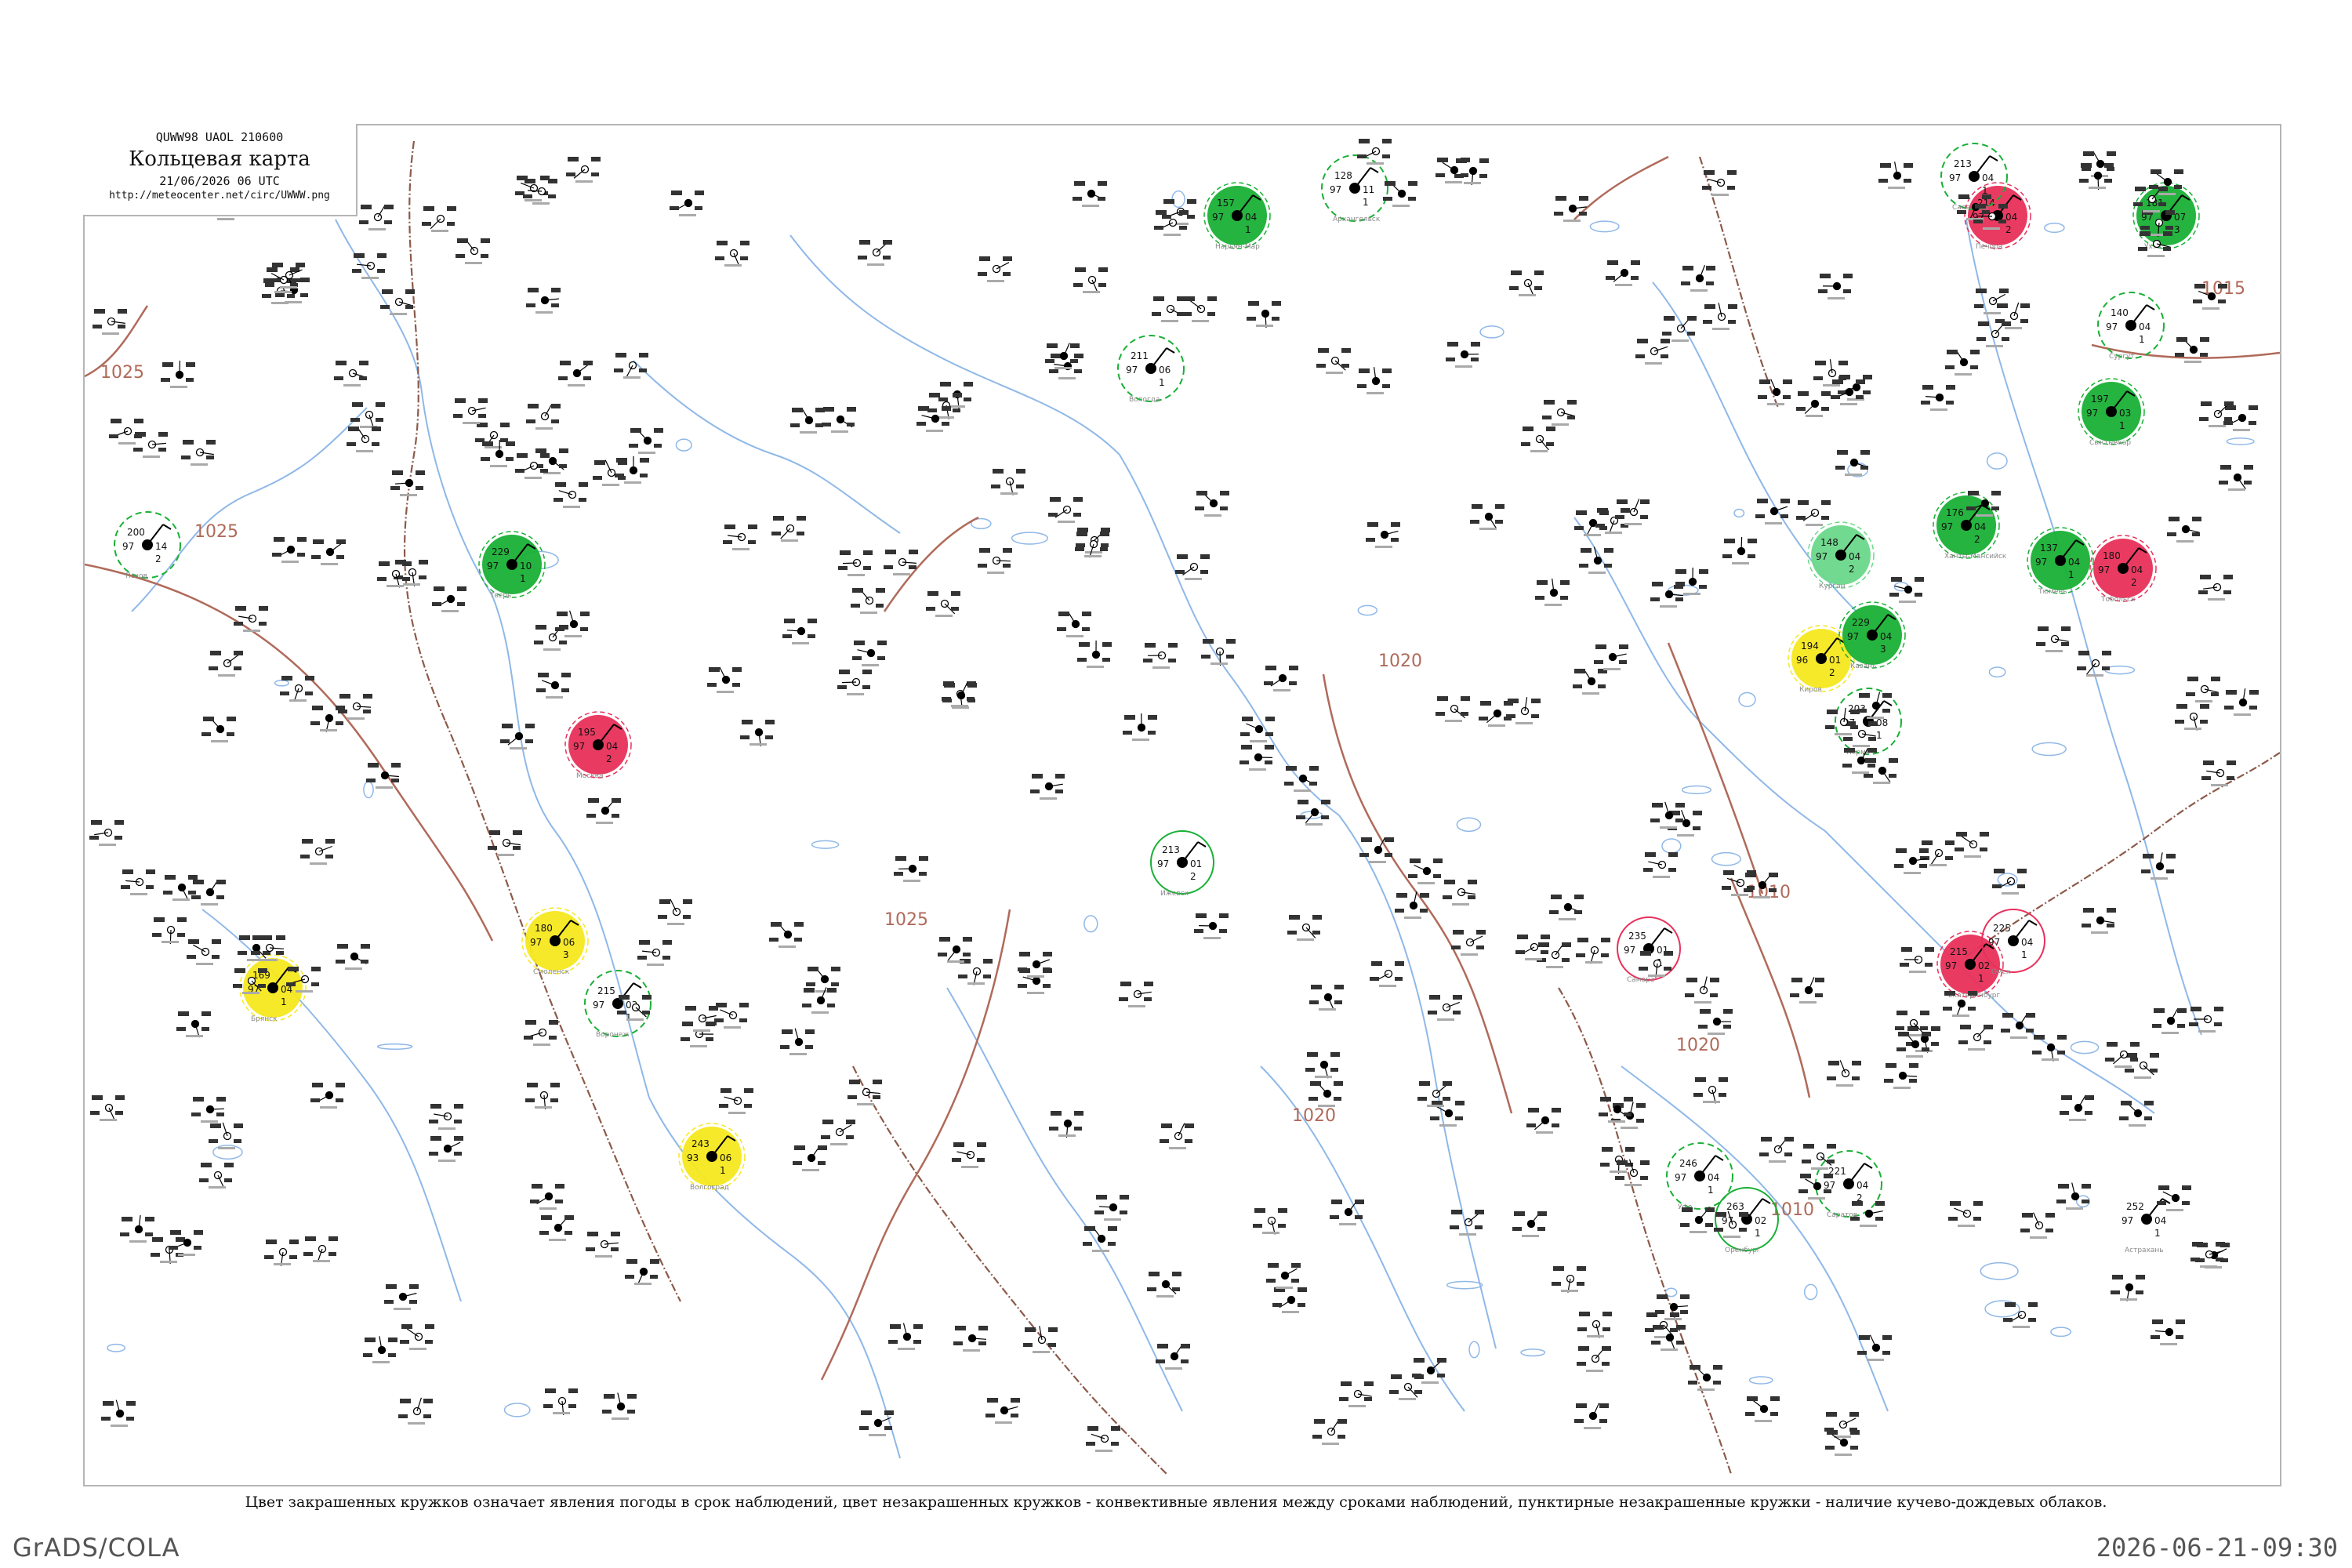  What do you see at coordinates (589, 776) in the screenshot?
I see `station-name: Москва` at bounding box center [589, 776].